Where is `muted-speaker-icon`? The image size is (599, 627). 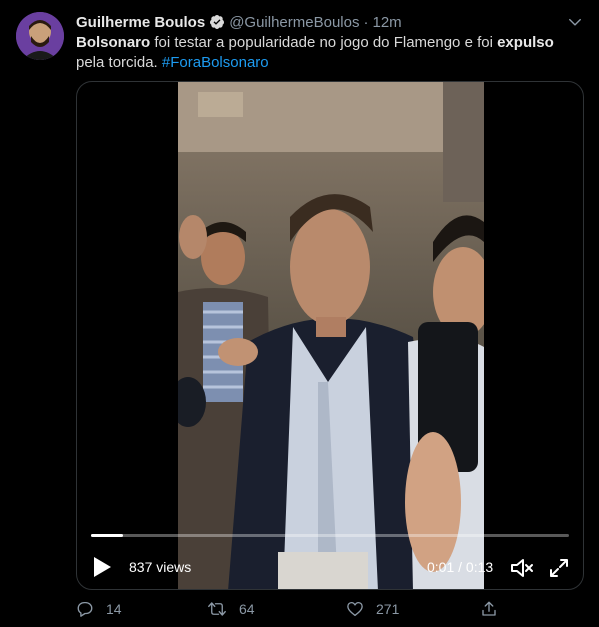 muted-speaker-icon is located at coordinates (522, 568).